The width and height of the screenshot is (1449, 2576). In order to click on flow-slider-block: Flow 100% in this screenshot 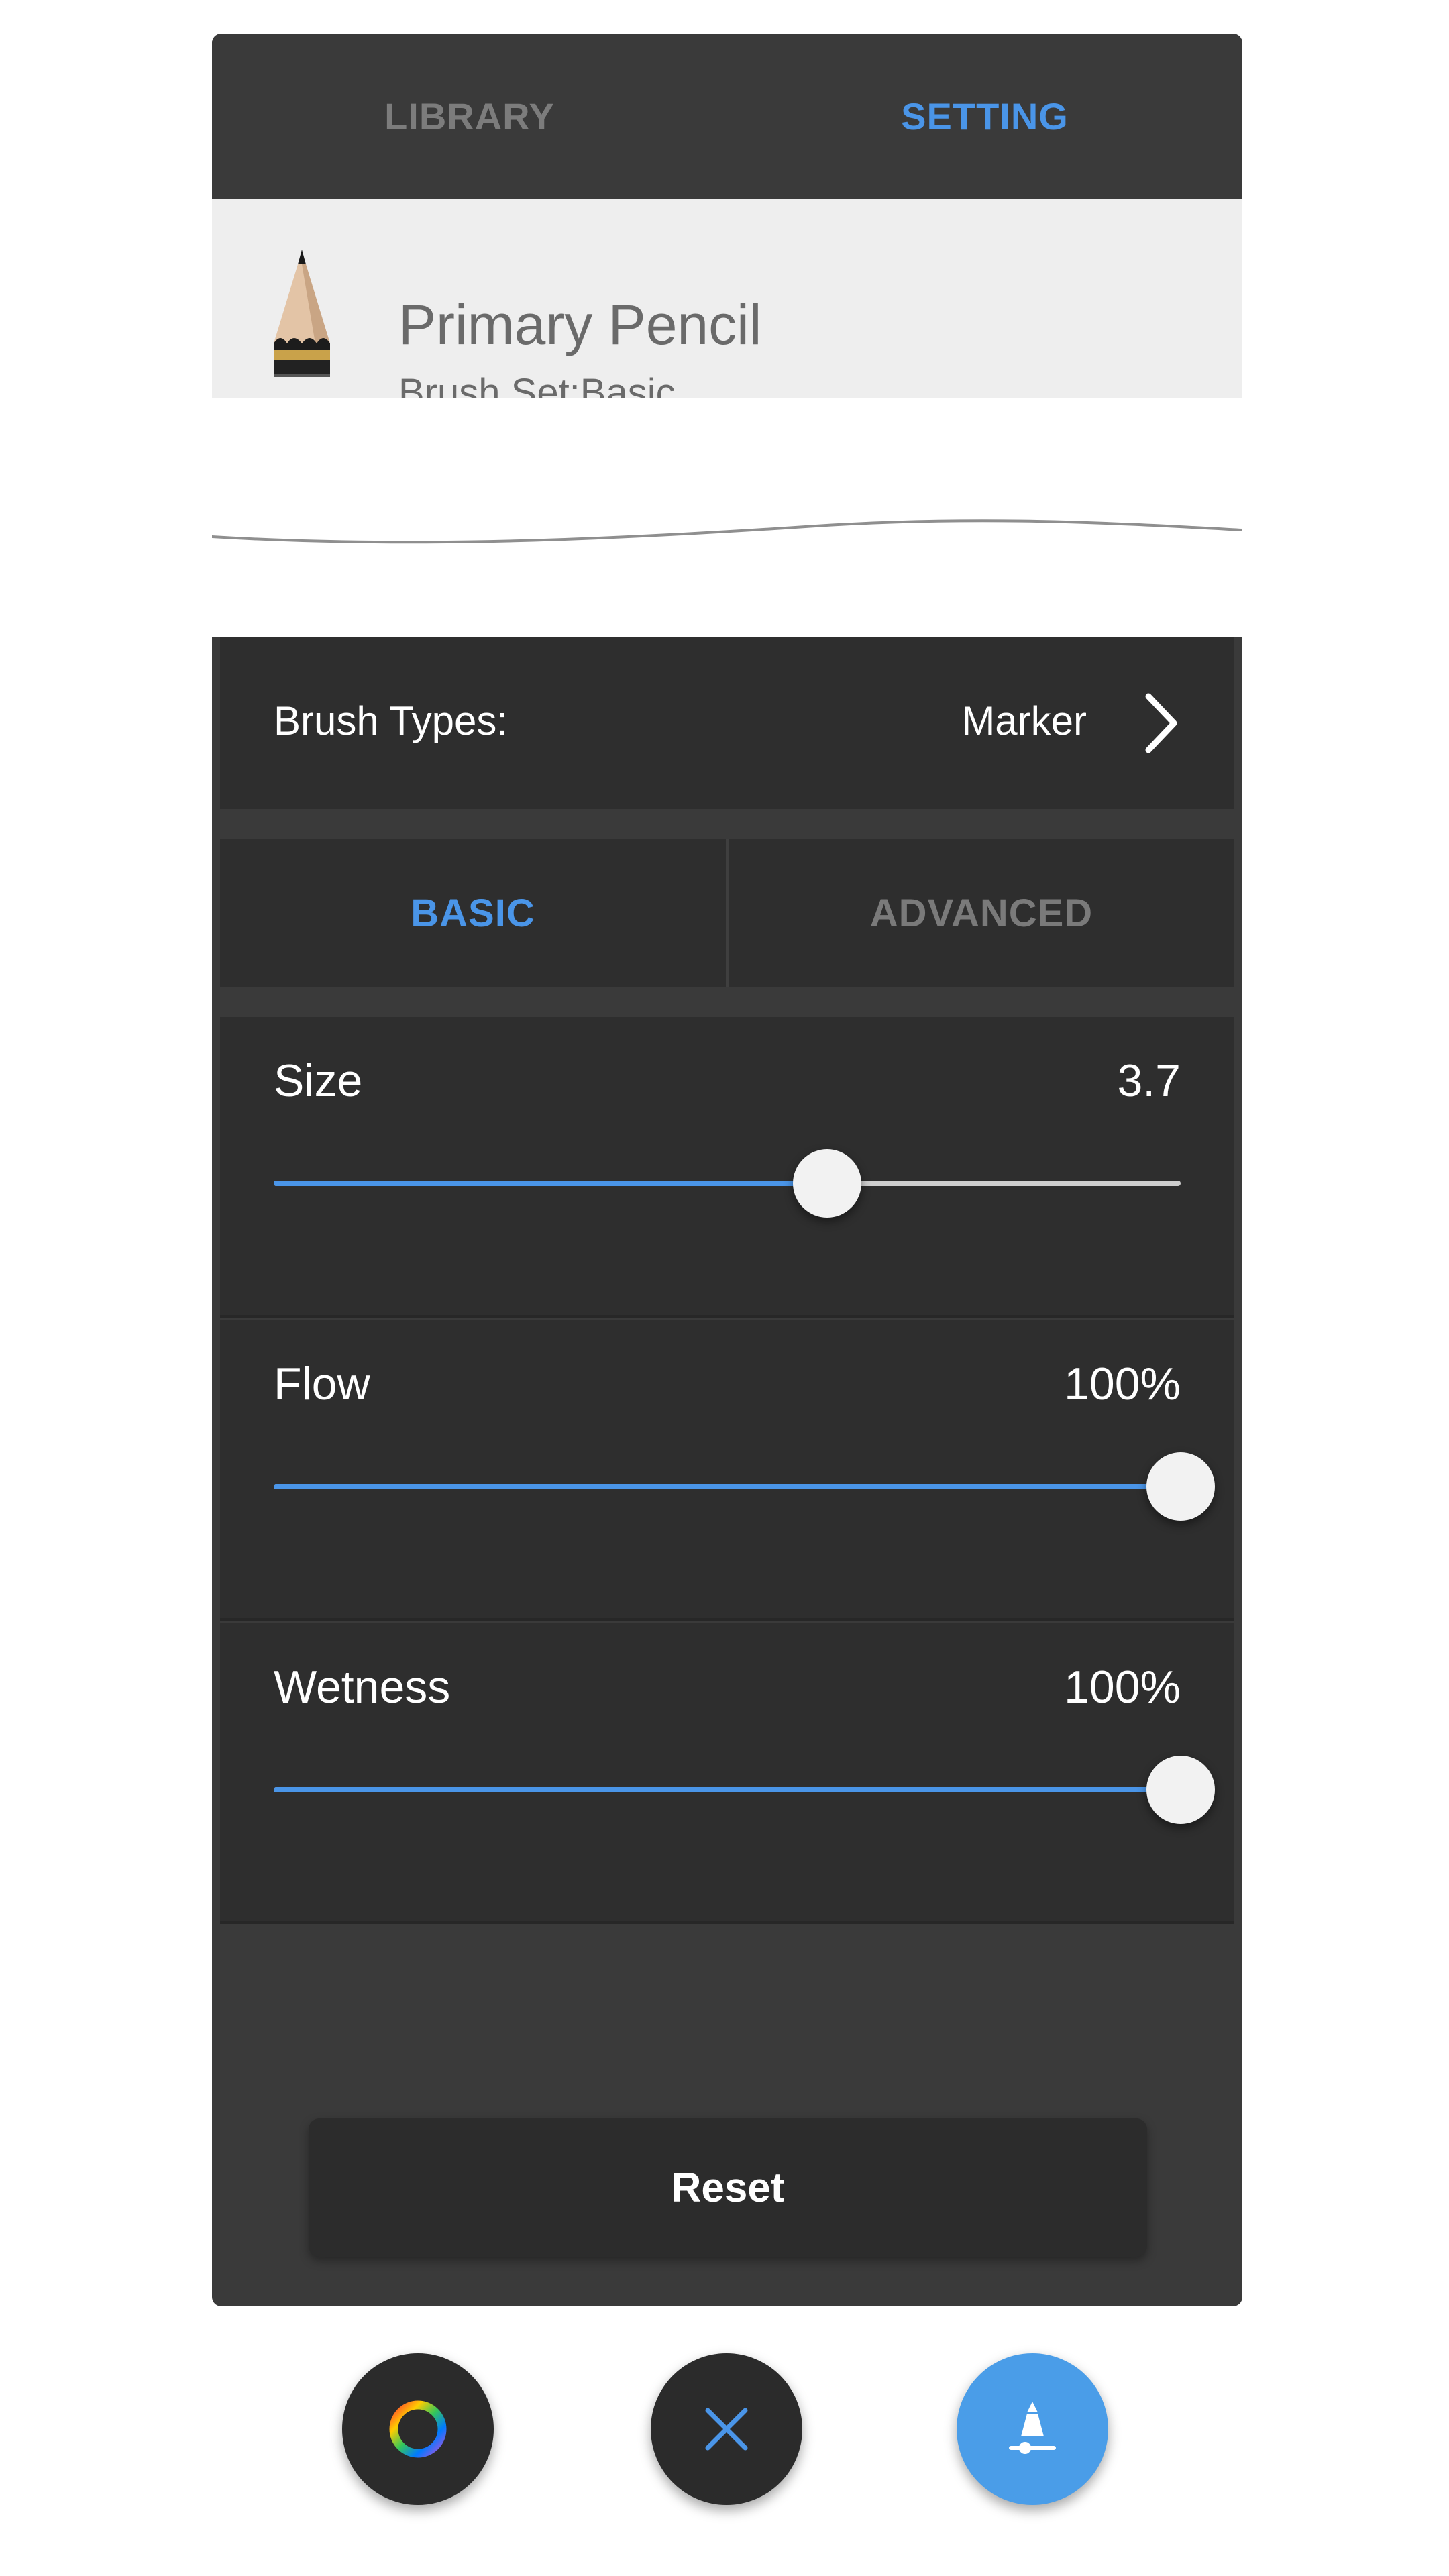, I will do `click(727, 1470)`.